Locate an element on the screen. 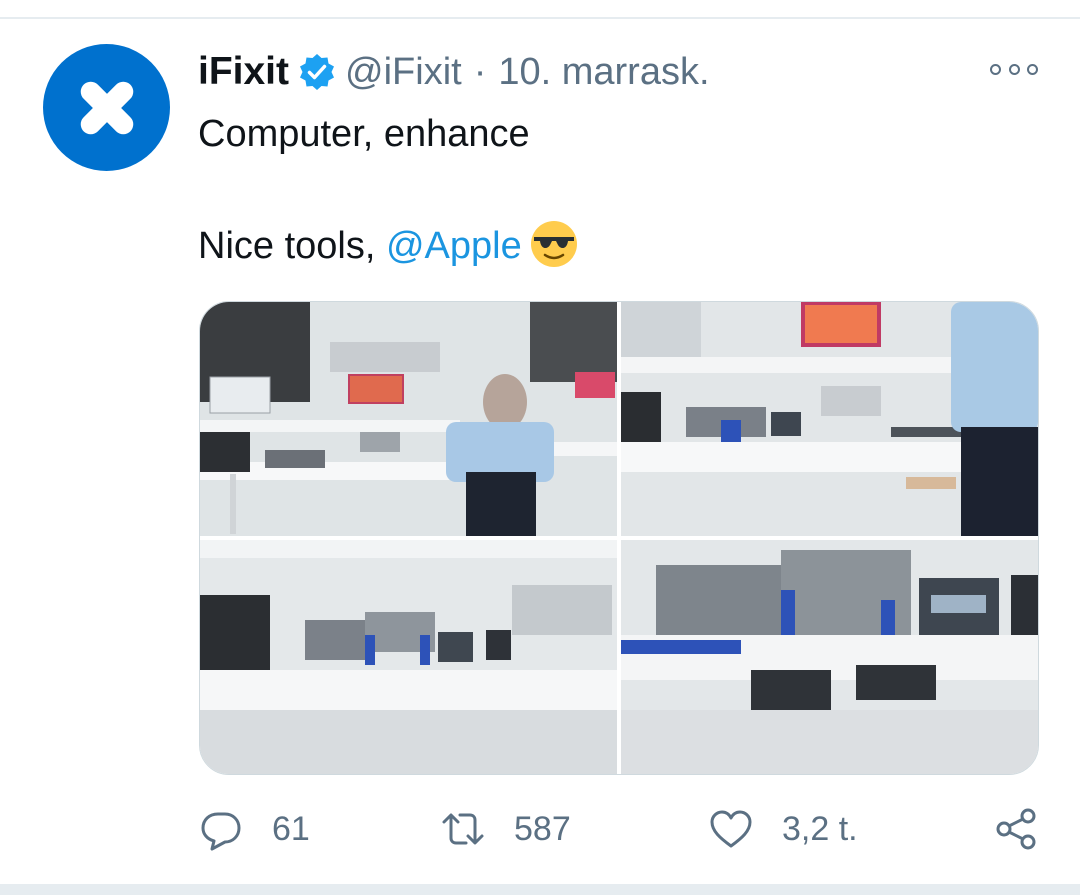 The width and height of the screenshot is (1080, 895). tweet-text-prefix: Nice tools, is located at coordinates (292, 246).